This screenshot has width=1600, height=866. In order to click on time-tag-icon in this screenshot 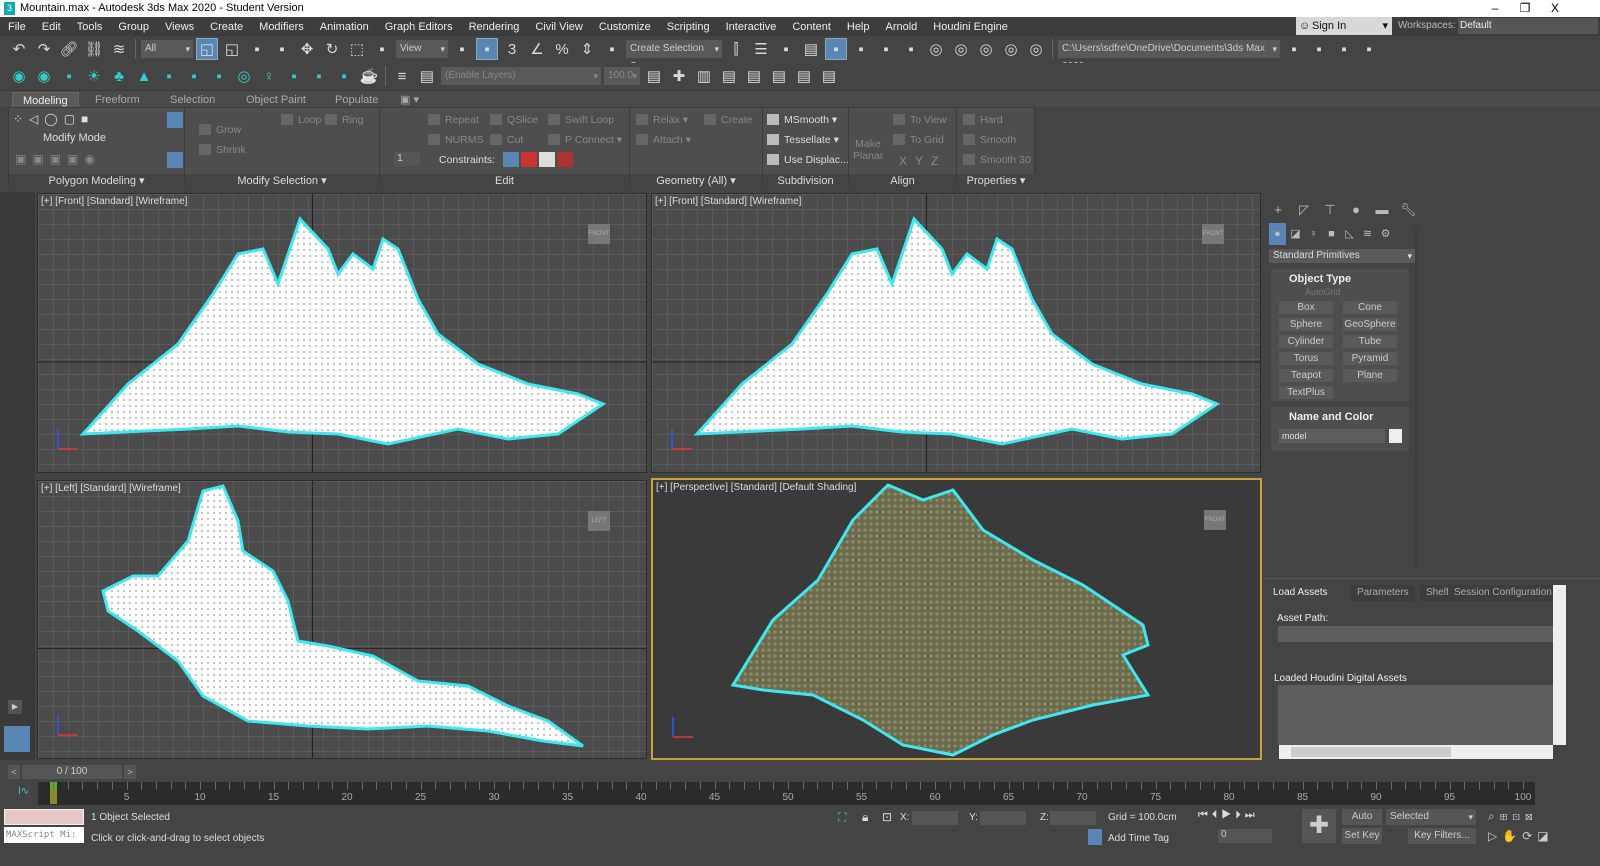, I will do `click(1095, 837)`.